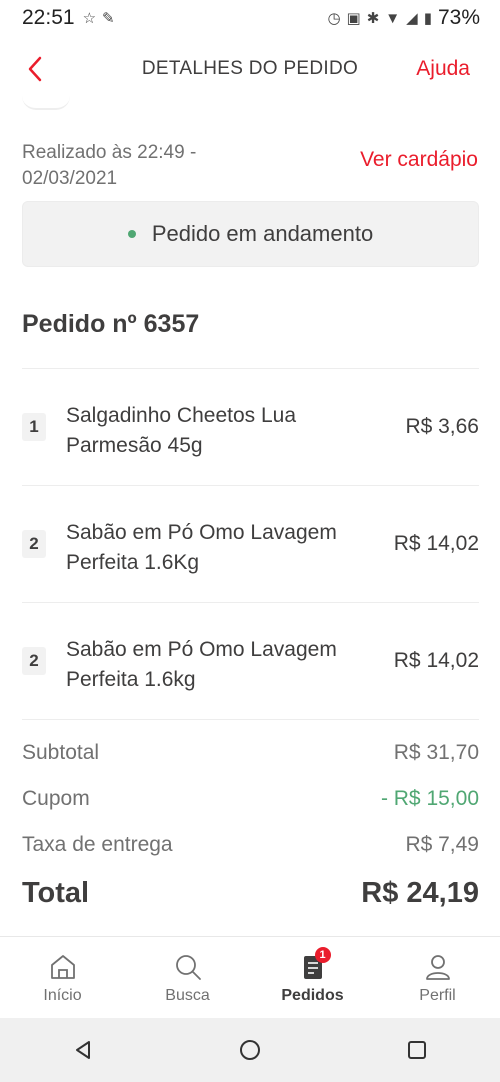  I want to click on tab-perfil: Perfil, so click(437, 977).